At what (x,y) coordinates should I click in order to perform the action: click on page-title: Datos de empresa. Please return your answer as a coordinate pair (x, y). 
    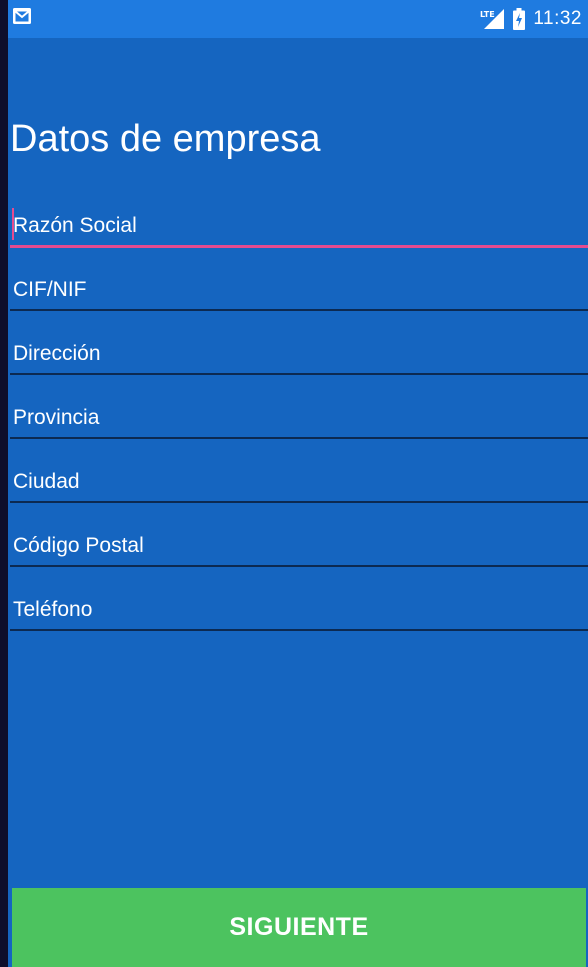
    Looking at the image, I should click on (165, 139).